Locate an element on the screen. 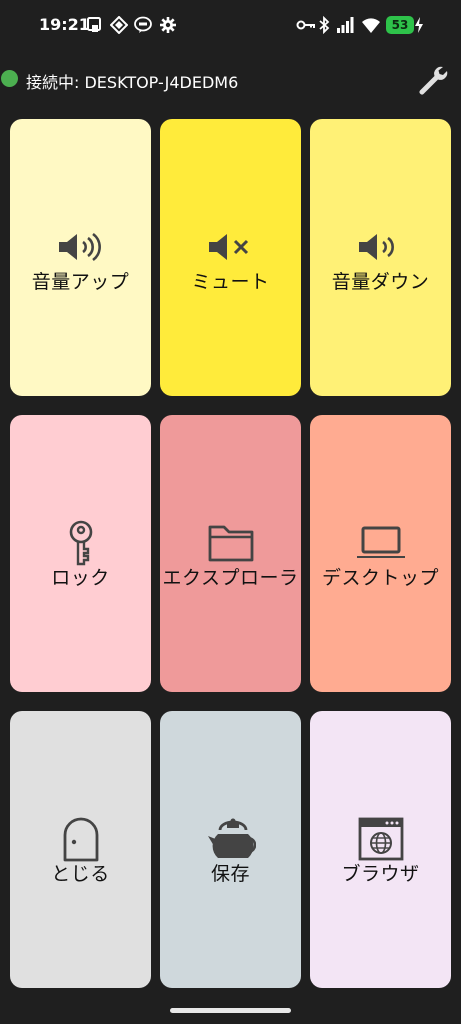 The width and height of the screenshot is (461, 1024). battery-level: 53 is located at coordinates (400, 25).